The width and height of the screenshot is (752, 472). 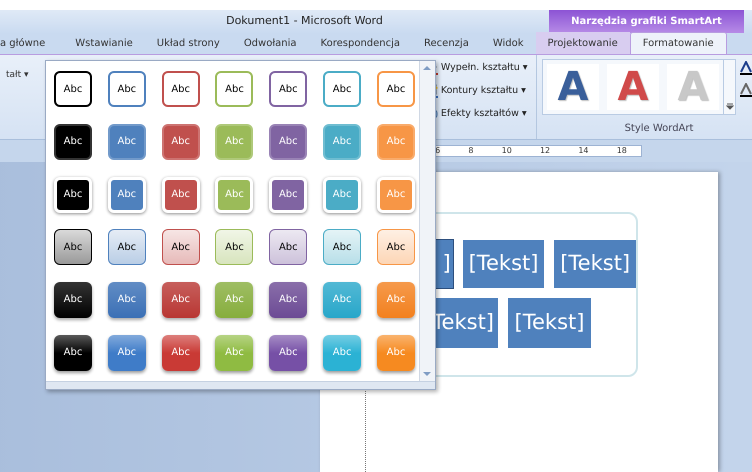 I want to click on ruler-number: 12, so click(x=545, y=151).